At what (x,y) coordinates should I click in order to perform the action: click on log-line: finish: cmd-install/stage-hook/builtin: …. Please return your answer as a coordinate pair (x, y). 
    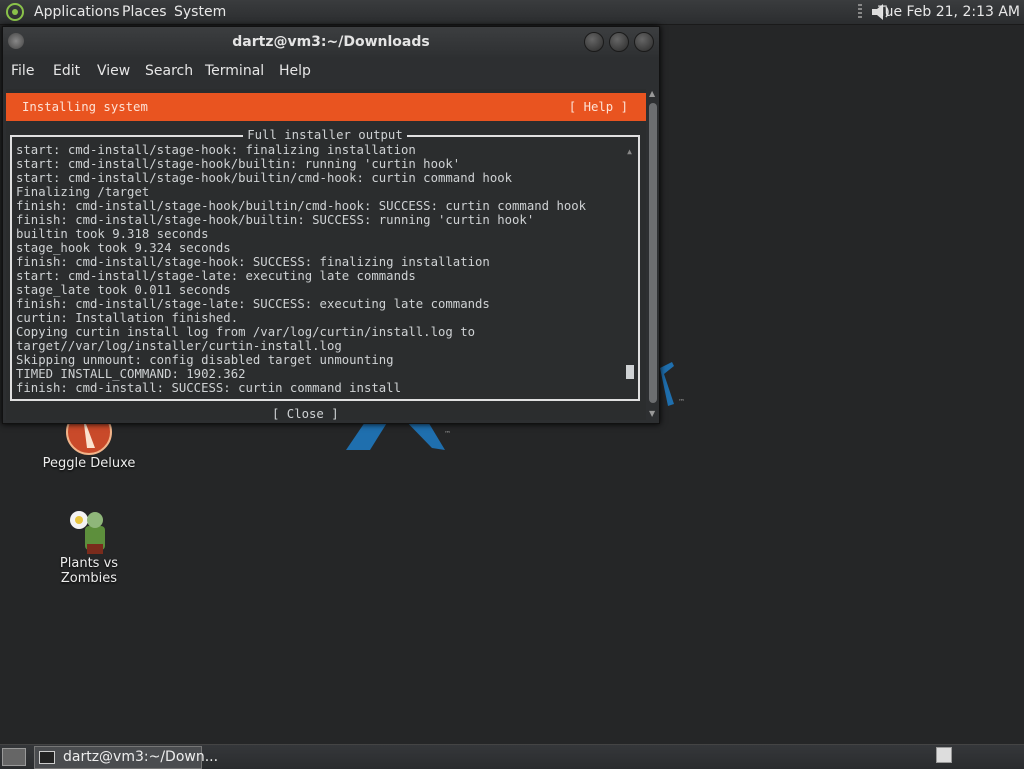
    Looking at the image, I should click on (275, 220).